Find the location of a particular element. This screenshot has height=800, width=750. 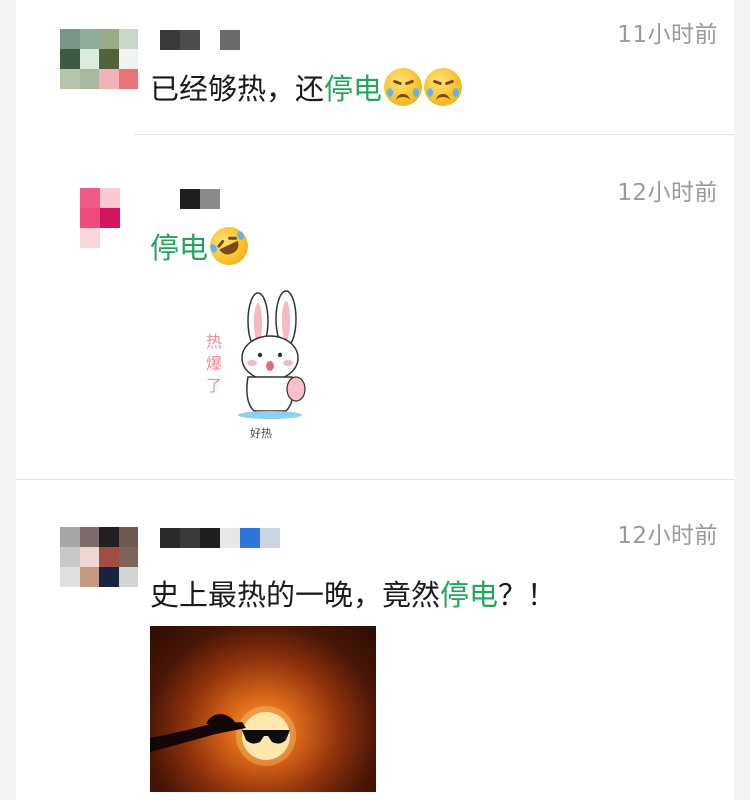

comment-text-after: ？！ is located at coordinates (527, 595).